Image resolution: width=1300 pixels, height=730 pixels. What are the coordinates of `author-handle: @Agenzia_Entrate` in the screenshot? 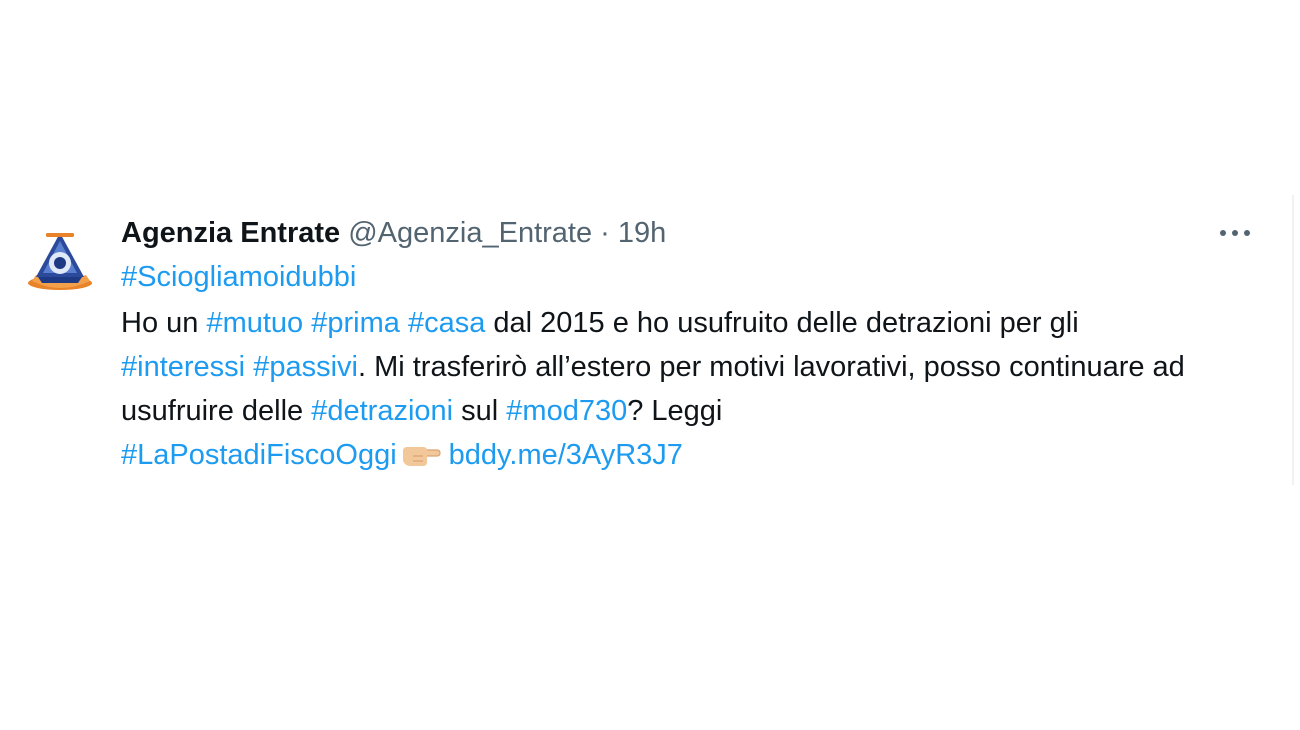 It's located at (470, 233).